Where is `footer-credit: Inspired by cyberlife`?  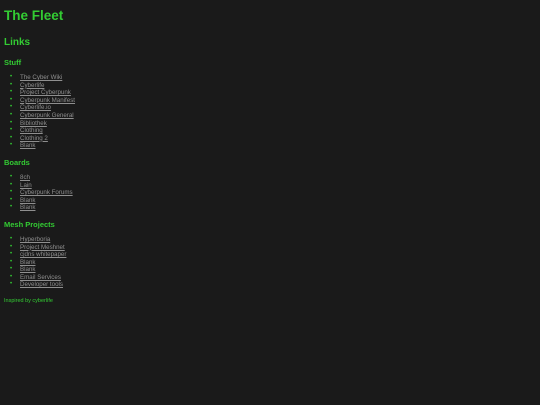 footer-credit: Inspired by cyberlife is located at coordinates (28, 301).